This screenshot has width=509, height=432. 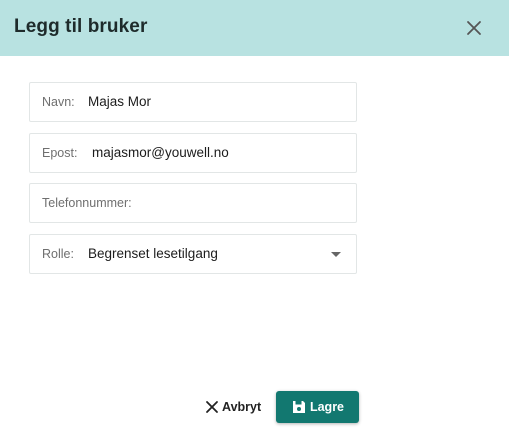 What do you see at coordinates (60, 153) in the screenshot?
I see `email-label: Epost:` at bounding box center [60, 153].